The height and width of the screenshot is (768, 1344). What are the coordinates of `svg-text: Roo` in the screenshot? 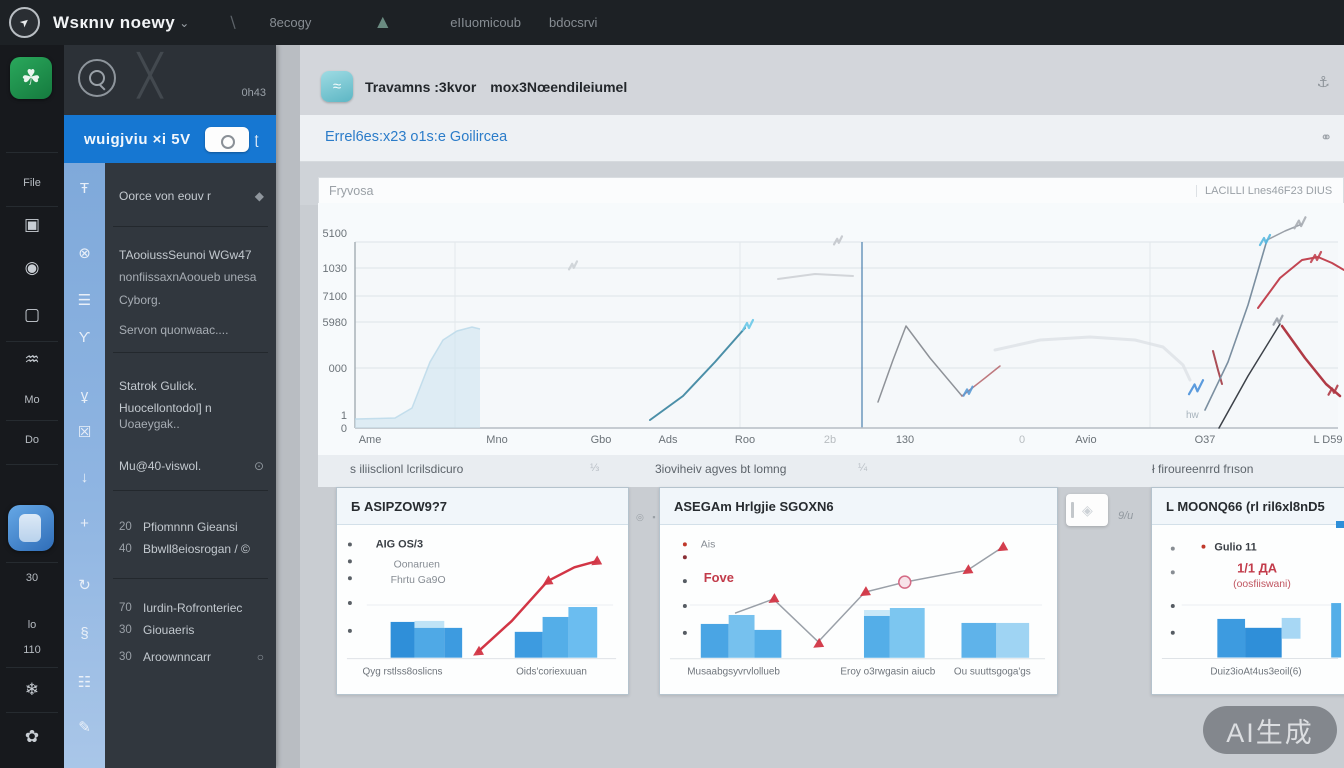 It's located at (745, 440).